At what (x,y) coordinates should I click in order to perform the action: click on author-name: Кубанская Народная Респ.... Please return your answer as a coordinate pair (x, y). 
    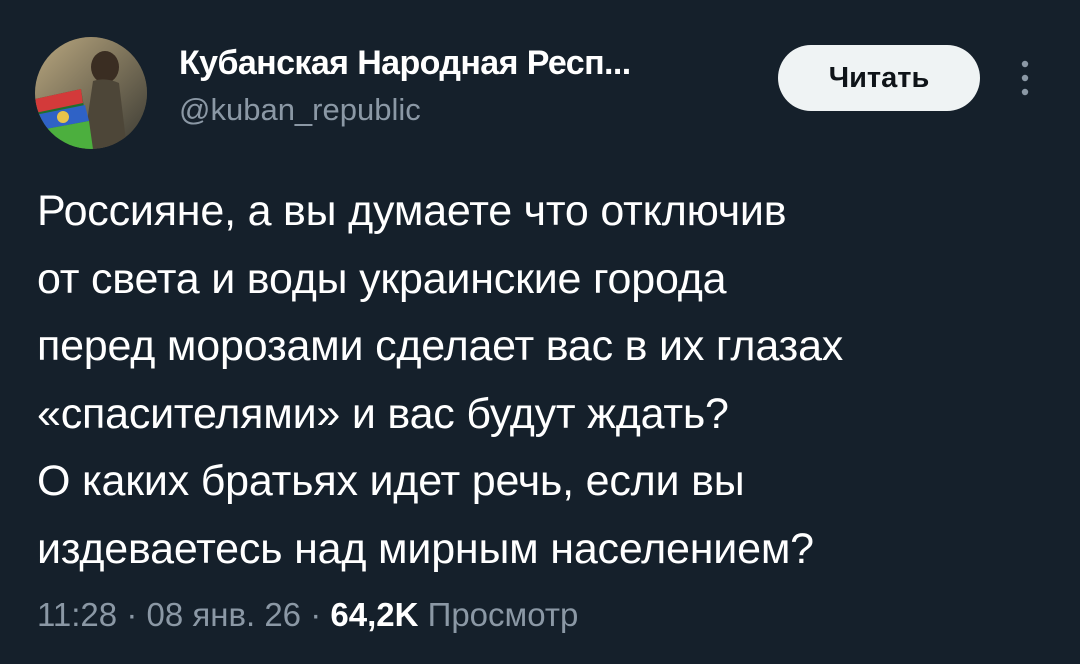
    Looking at the image, I should click on (405, 63).